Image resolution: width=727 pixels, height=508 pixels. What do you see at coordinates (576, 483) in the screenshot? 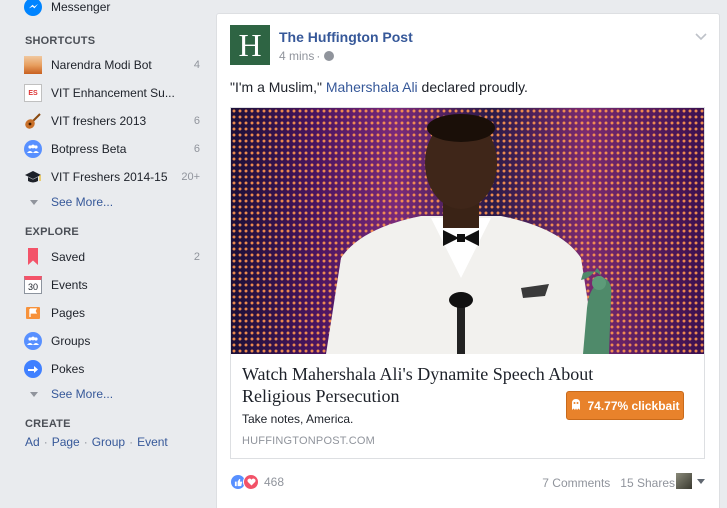
I see `comments-count-link: 7 Comments` at bounding box center [576, 483].